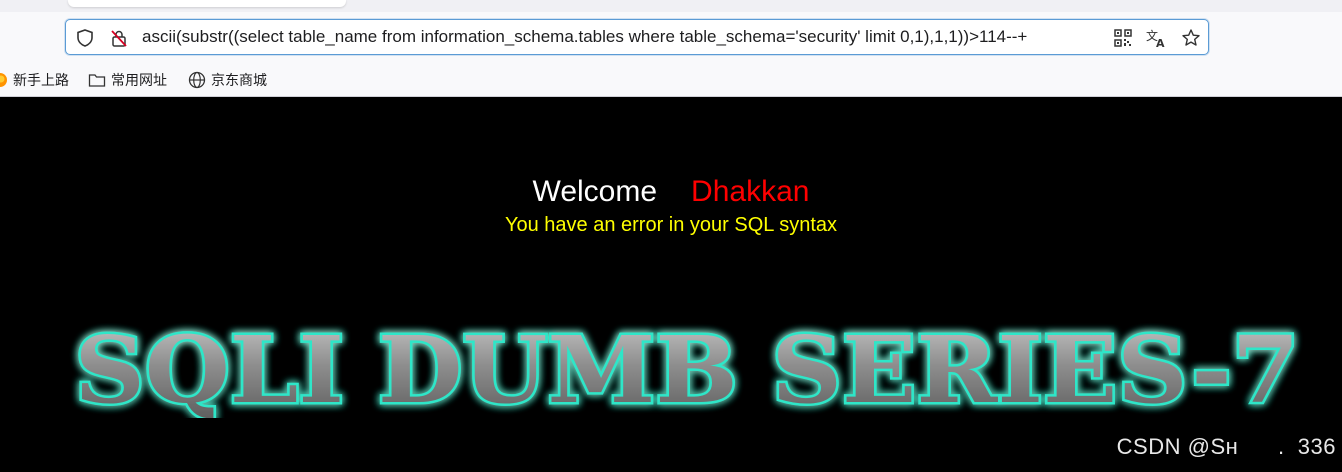  I want to click on error-message: You have an error in your SQL syntax, so click(671, 225).